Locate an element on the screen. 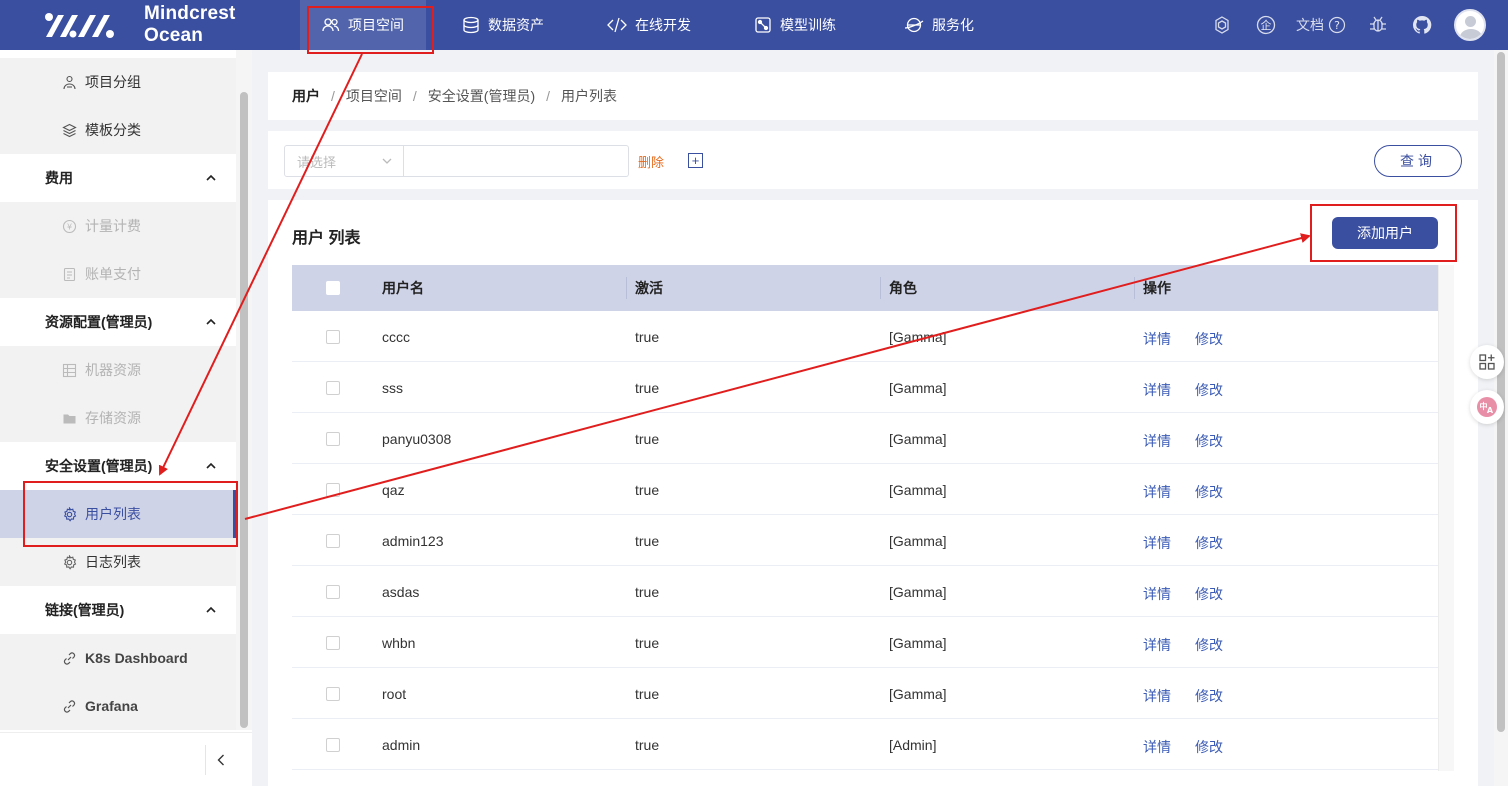 This screenshot has height=786, width=1508. chevron-up-icon is located at coordinates (211, 465).